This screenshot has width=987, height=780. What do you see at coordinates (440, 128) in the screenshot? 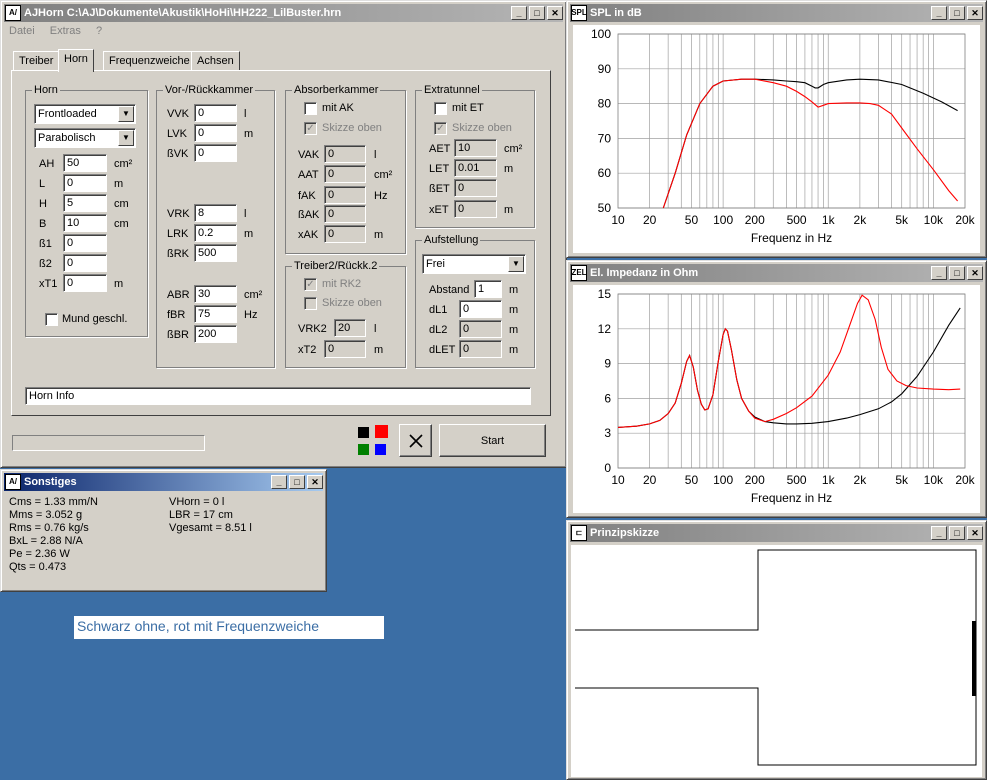
I see `et-skizze-checkbox: ✓` at bounding box center [440, 128].